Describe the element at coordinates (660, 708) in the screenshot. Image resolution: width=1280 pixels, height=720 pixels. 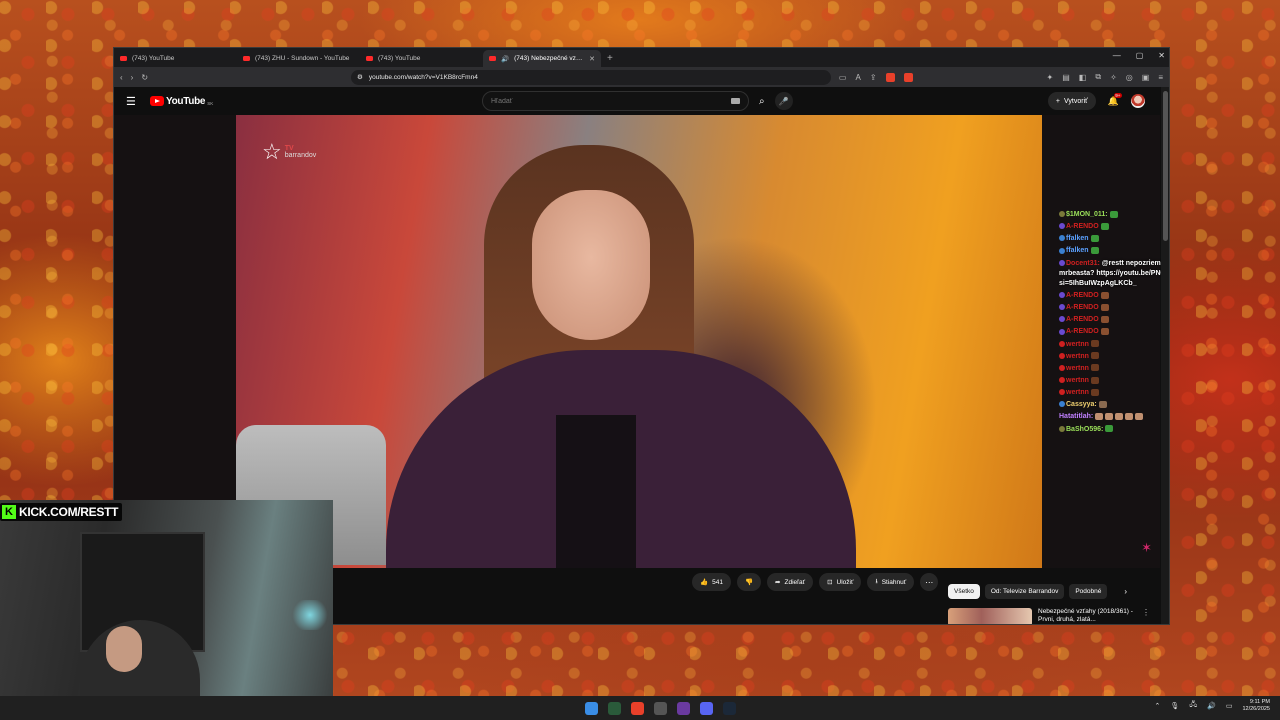
I see `obs-app-icon` at that location.